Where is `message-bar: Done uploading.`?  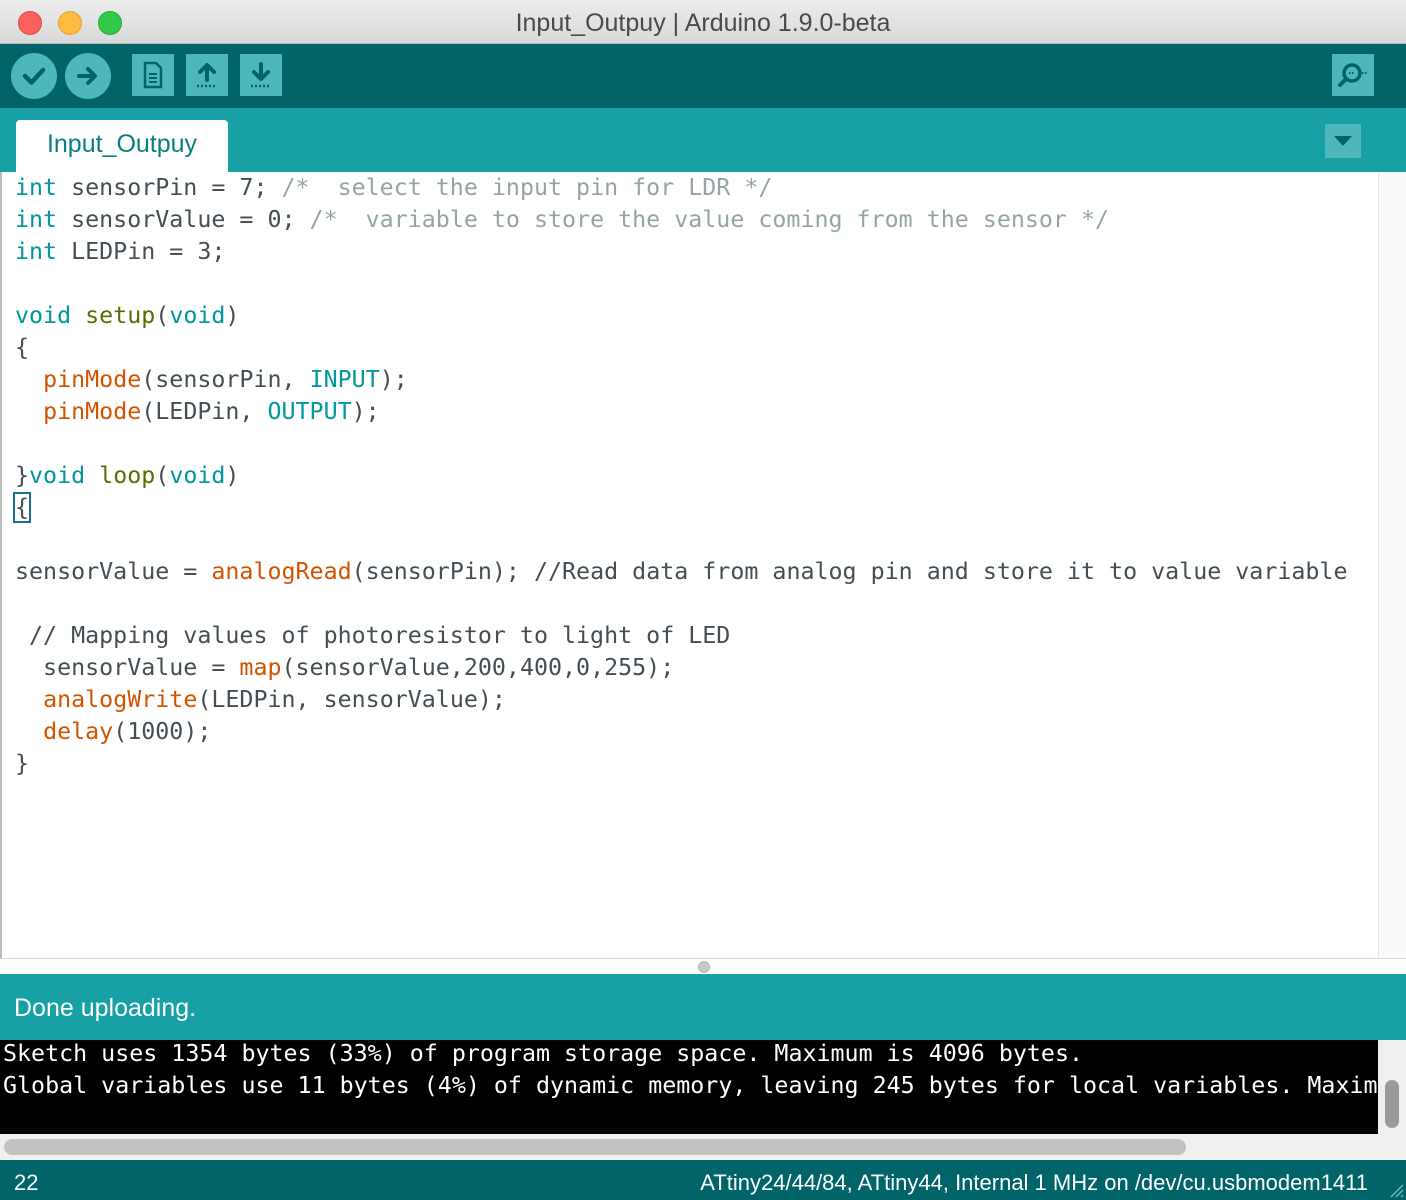
message-bar: Done uploading. is located at coordinates (703, 1007).